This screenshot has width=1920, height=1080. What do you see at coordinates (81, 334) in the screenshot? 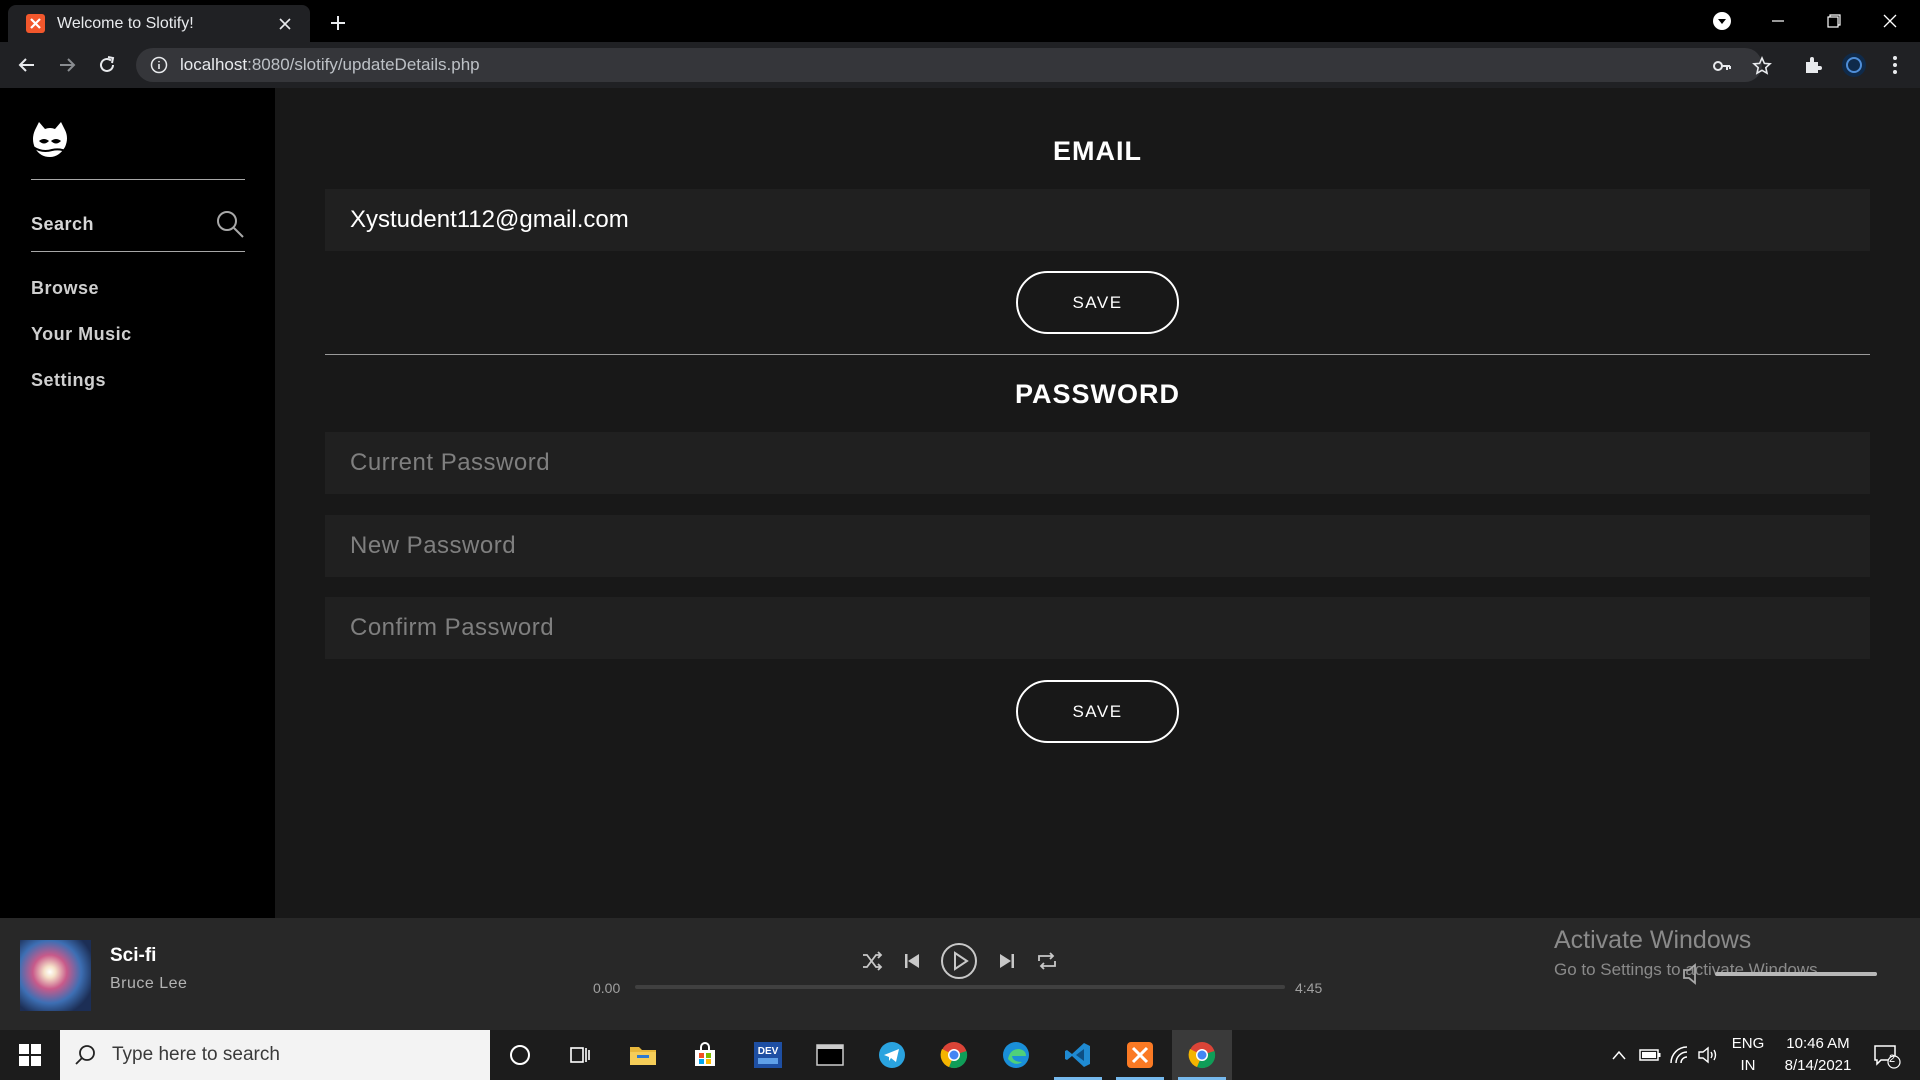
I see `sidebar-item-your-music: Your Music` at bounding box center [81, 334].